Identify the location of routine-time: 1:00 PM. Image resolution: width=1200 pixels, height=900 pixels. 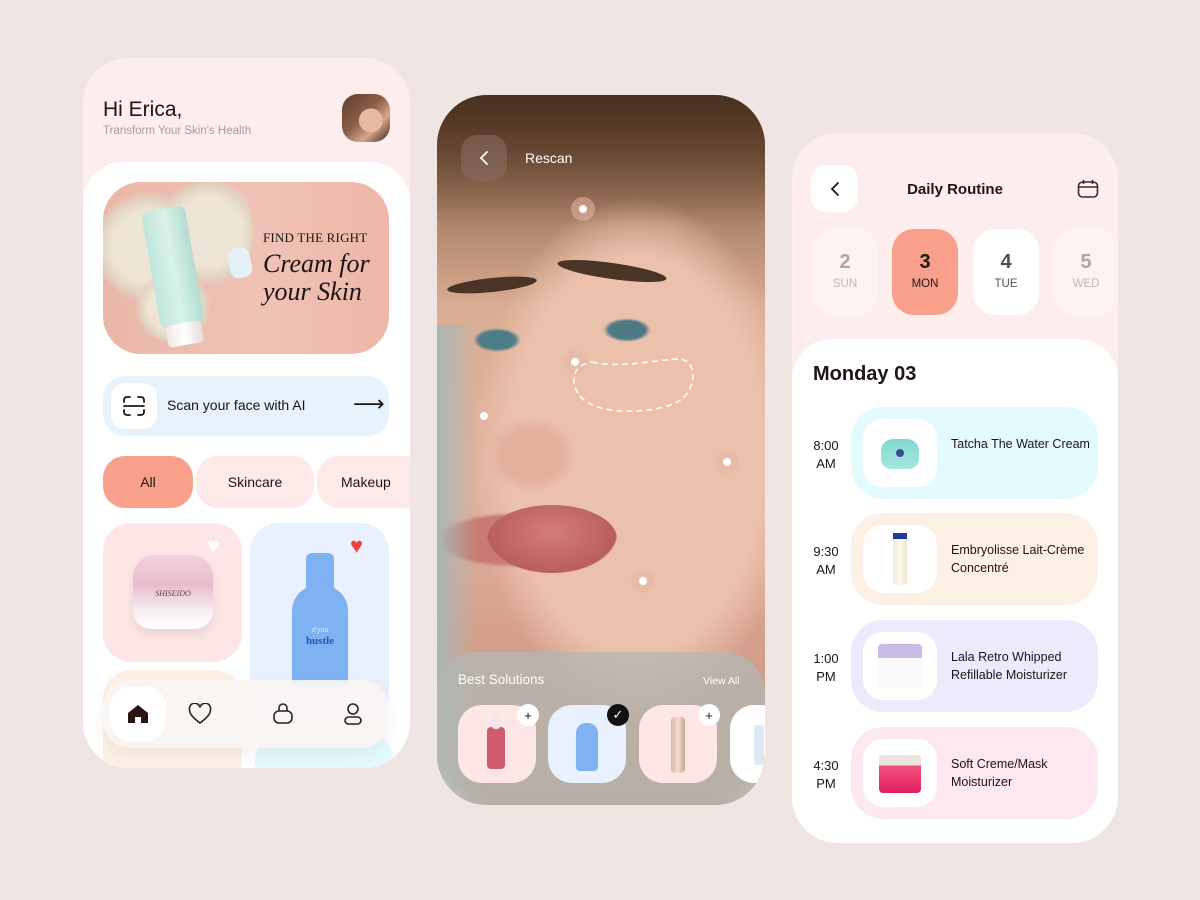
(826, 667).